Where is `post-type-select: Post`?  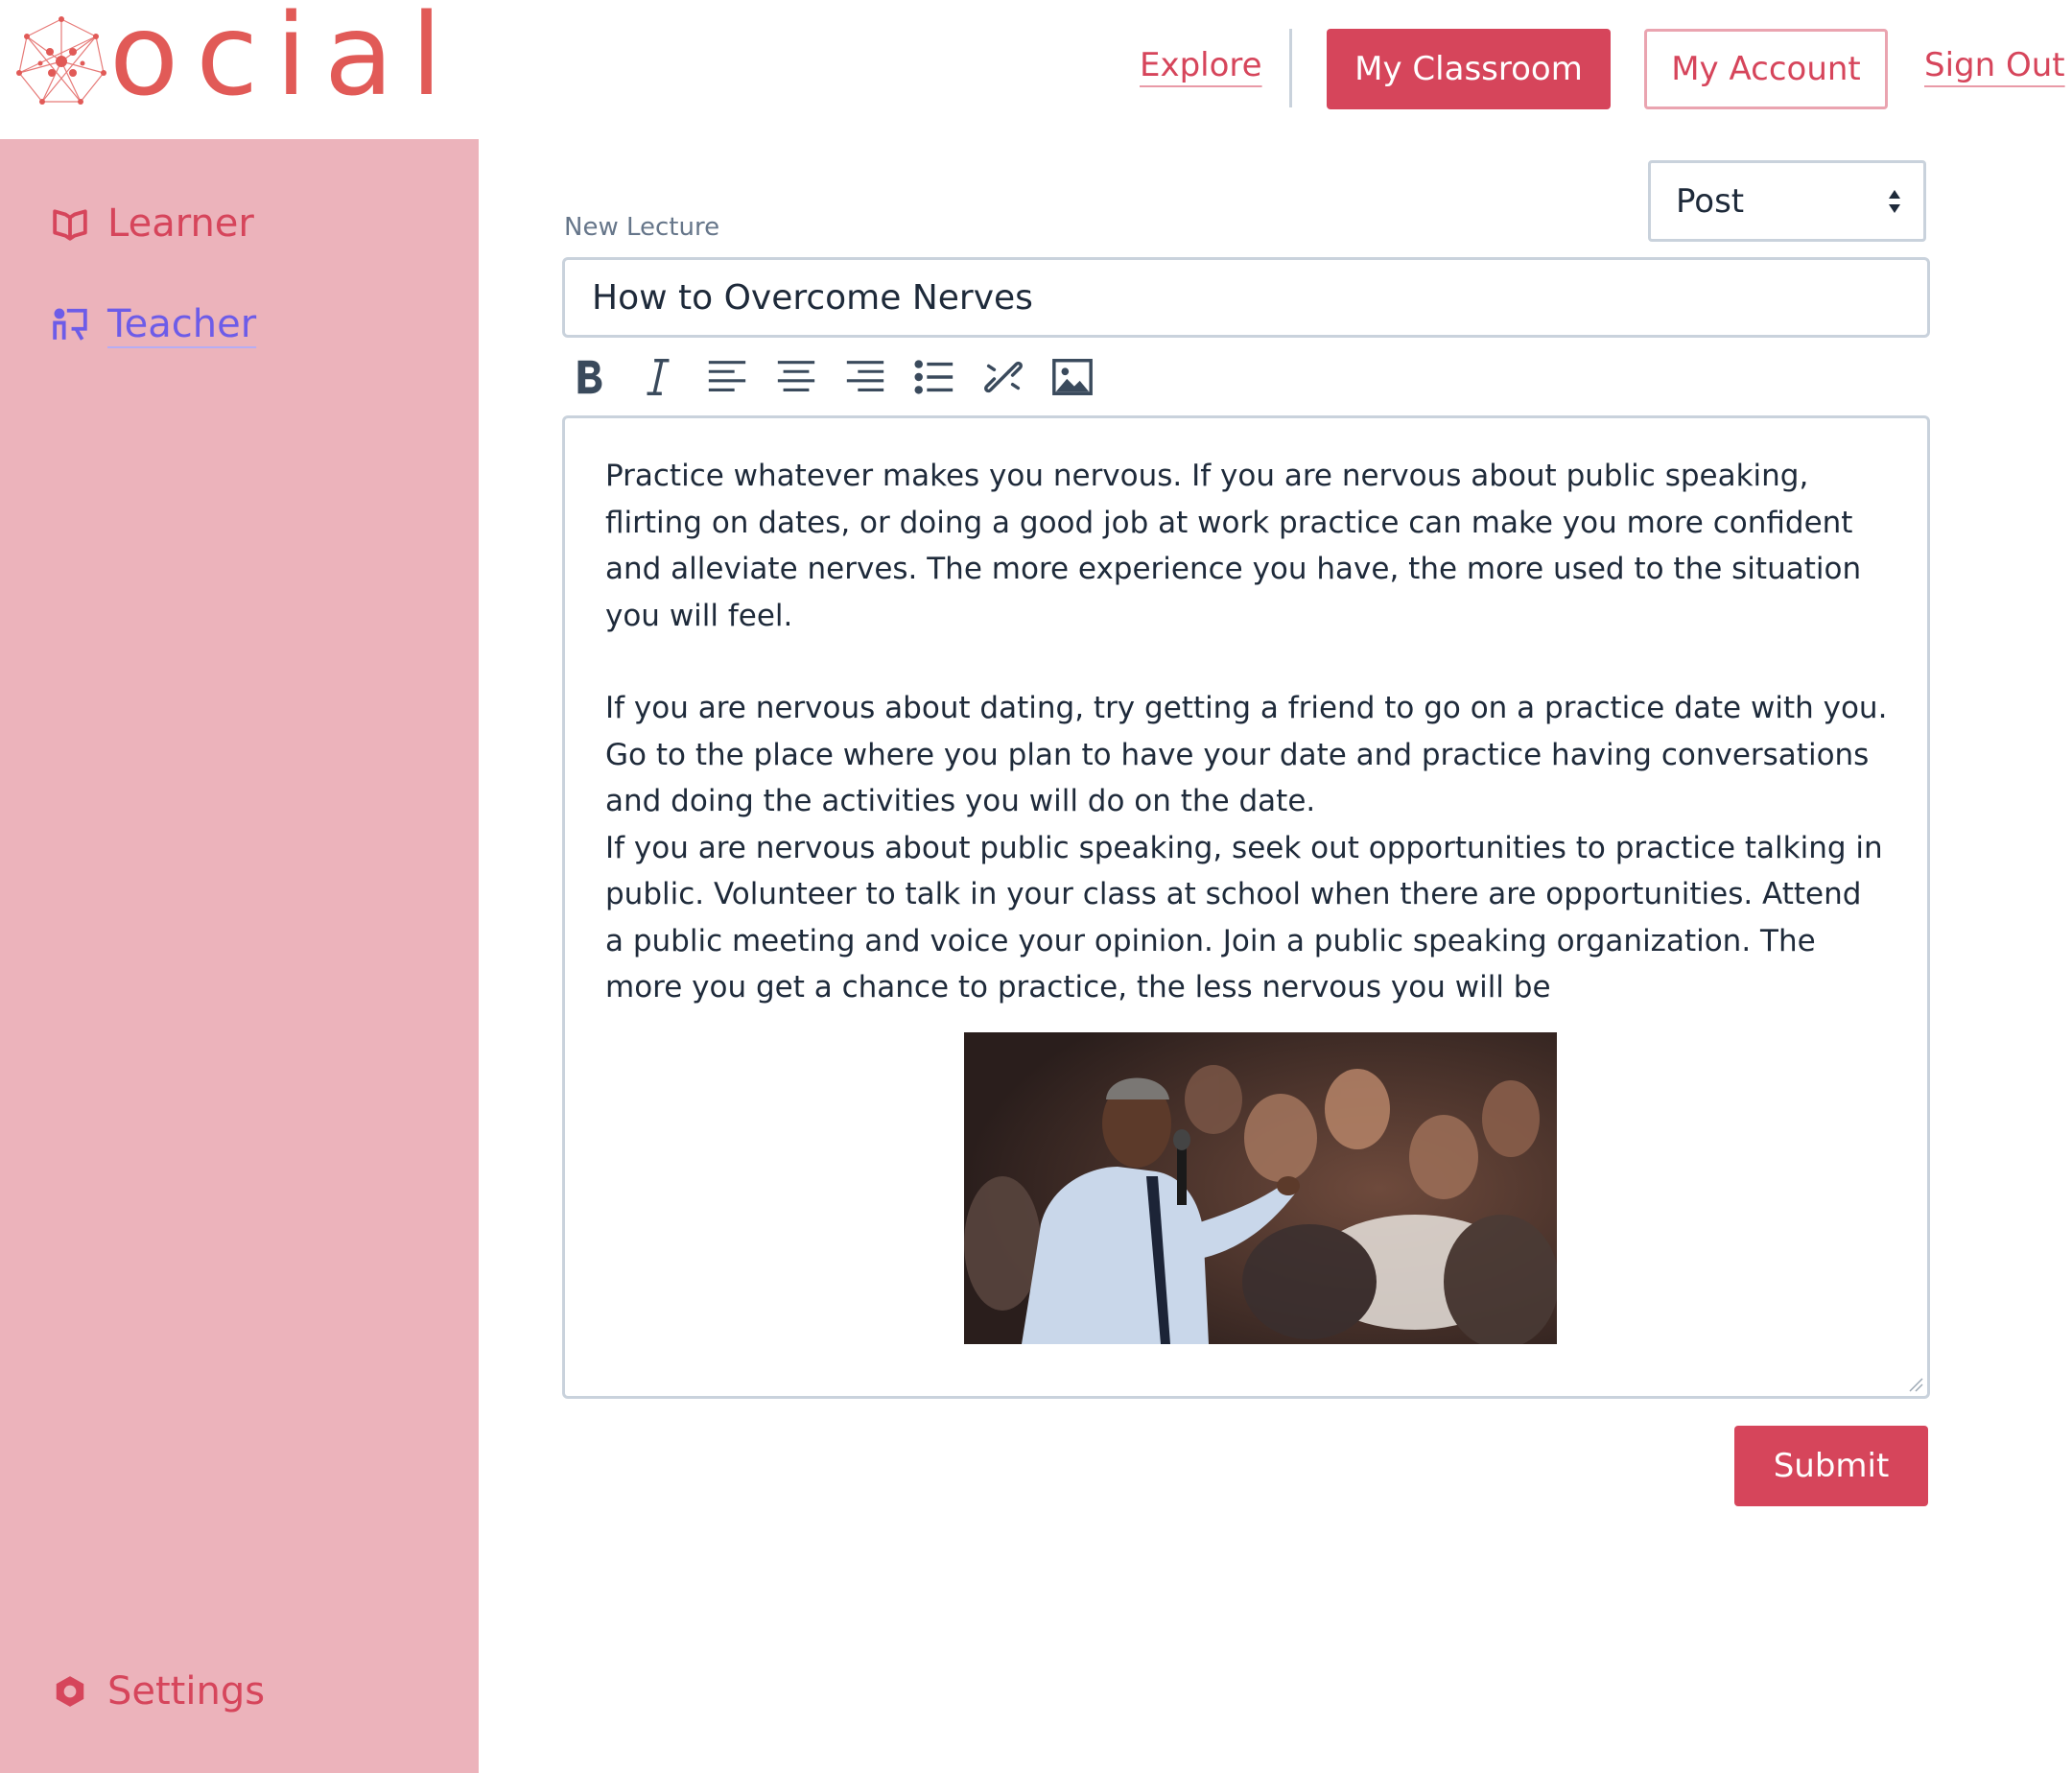
post-type-select: Post is located at coordinates (1787, 201).